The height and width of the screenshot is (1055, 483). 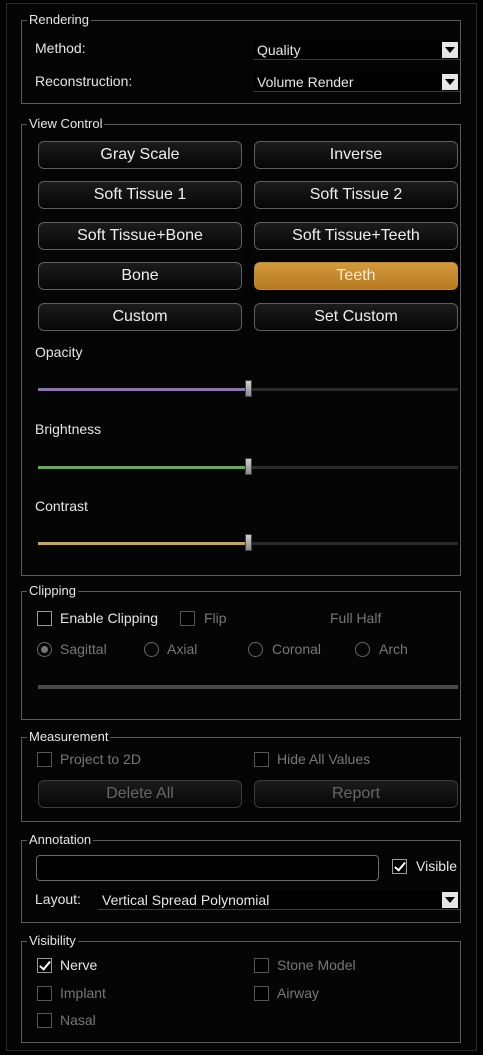 I want to click on airway-checkbox, so click(x=261, y=993).